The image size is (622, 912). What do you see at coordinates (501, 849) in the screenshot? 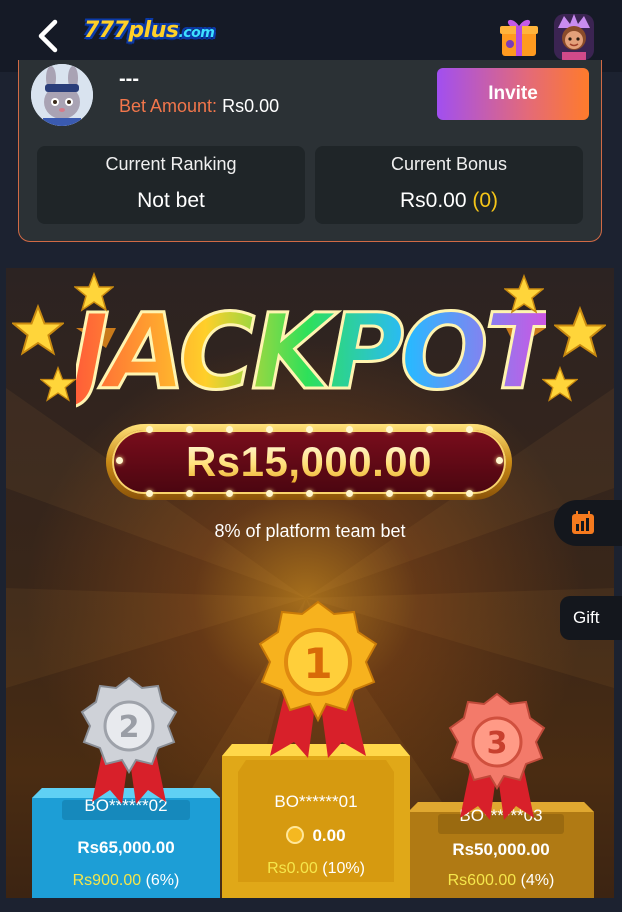
I see `third-place-amount: Rs50,000.00` at bounding box center [501, 849].